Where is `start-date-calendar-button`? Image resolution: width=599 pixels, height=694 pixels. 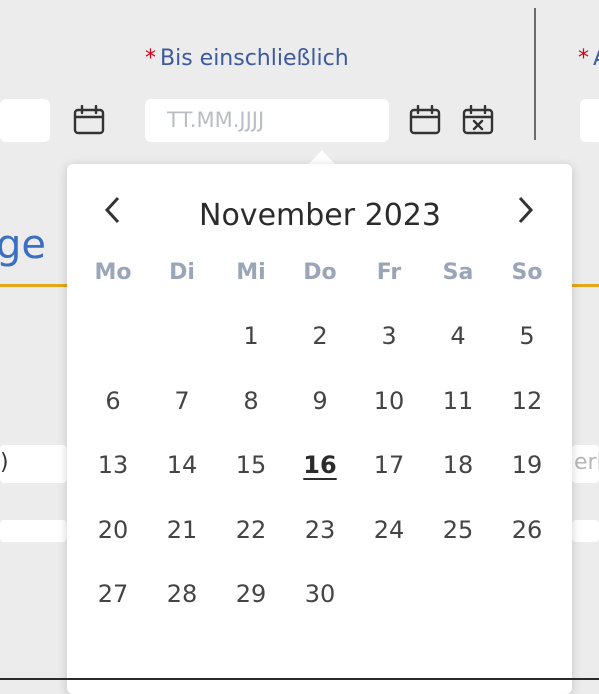
start-date-calendar-button is located at coordinates (89, 122).